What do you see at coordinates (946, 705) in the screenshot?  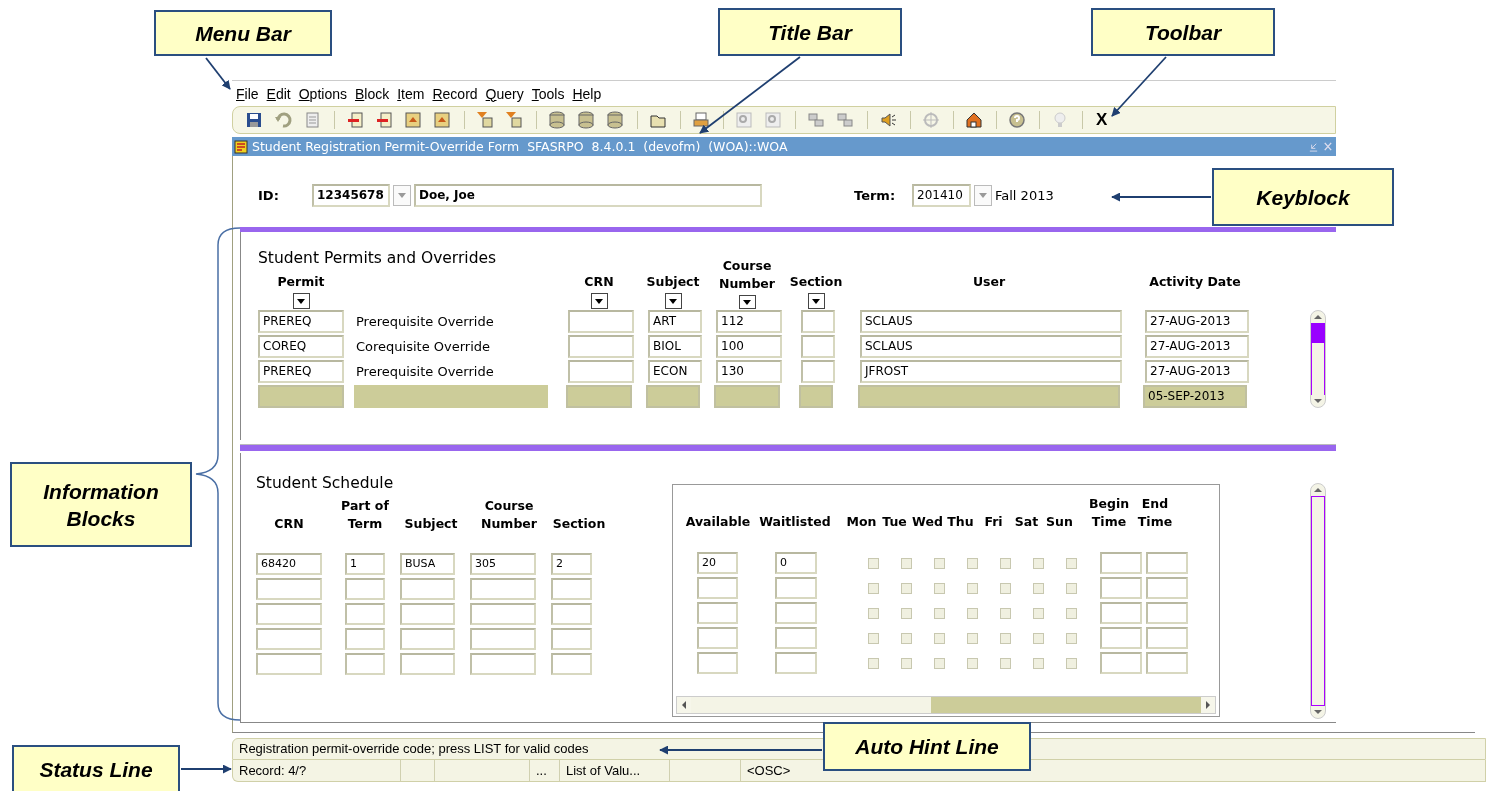 I see `horizontal-scrollbar` at bounding box center [946, 705].